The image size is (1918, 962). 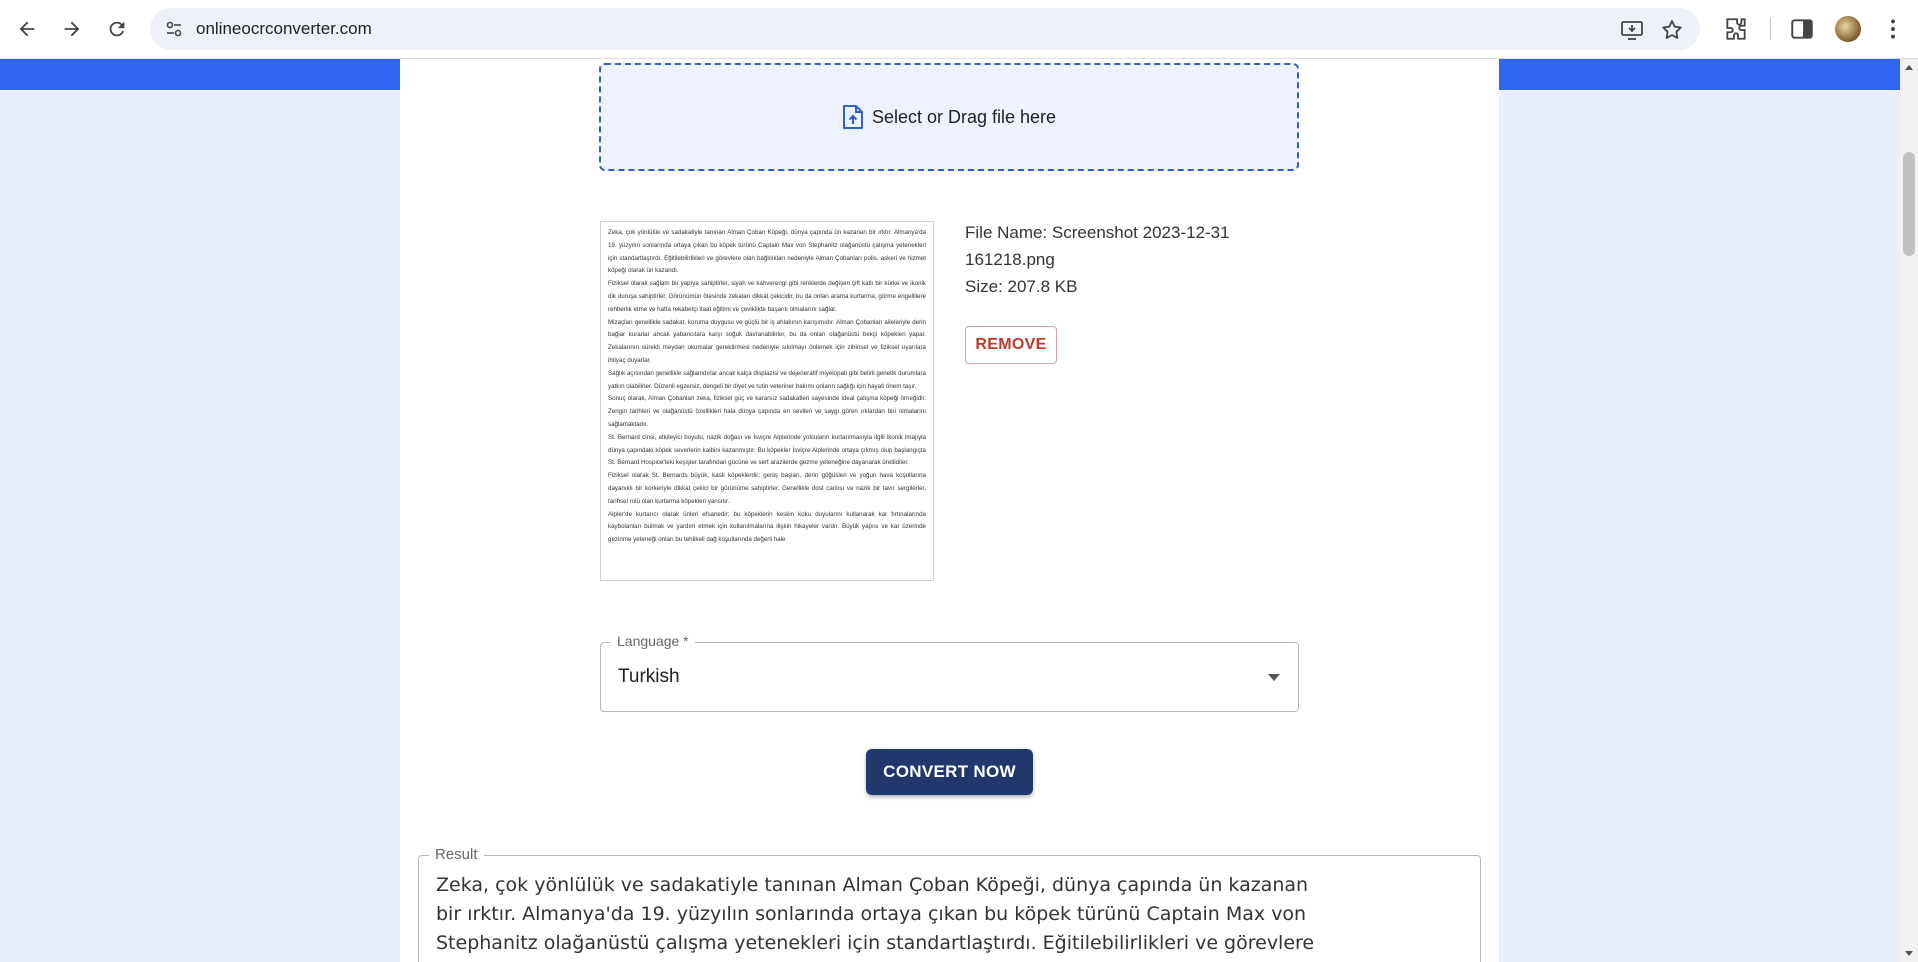 What do you see at coordinates (117, 29) in the screenshot?
I see `reload-icon` at bounding box center [117, 29].